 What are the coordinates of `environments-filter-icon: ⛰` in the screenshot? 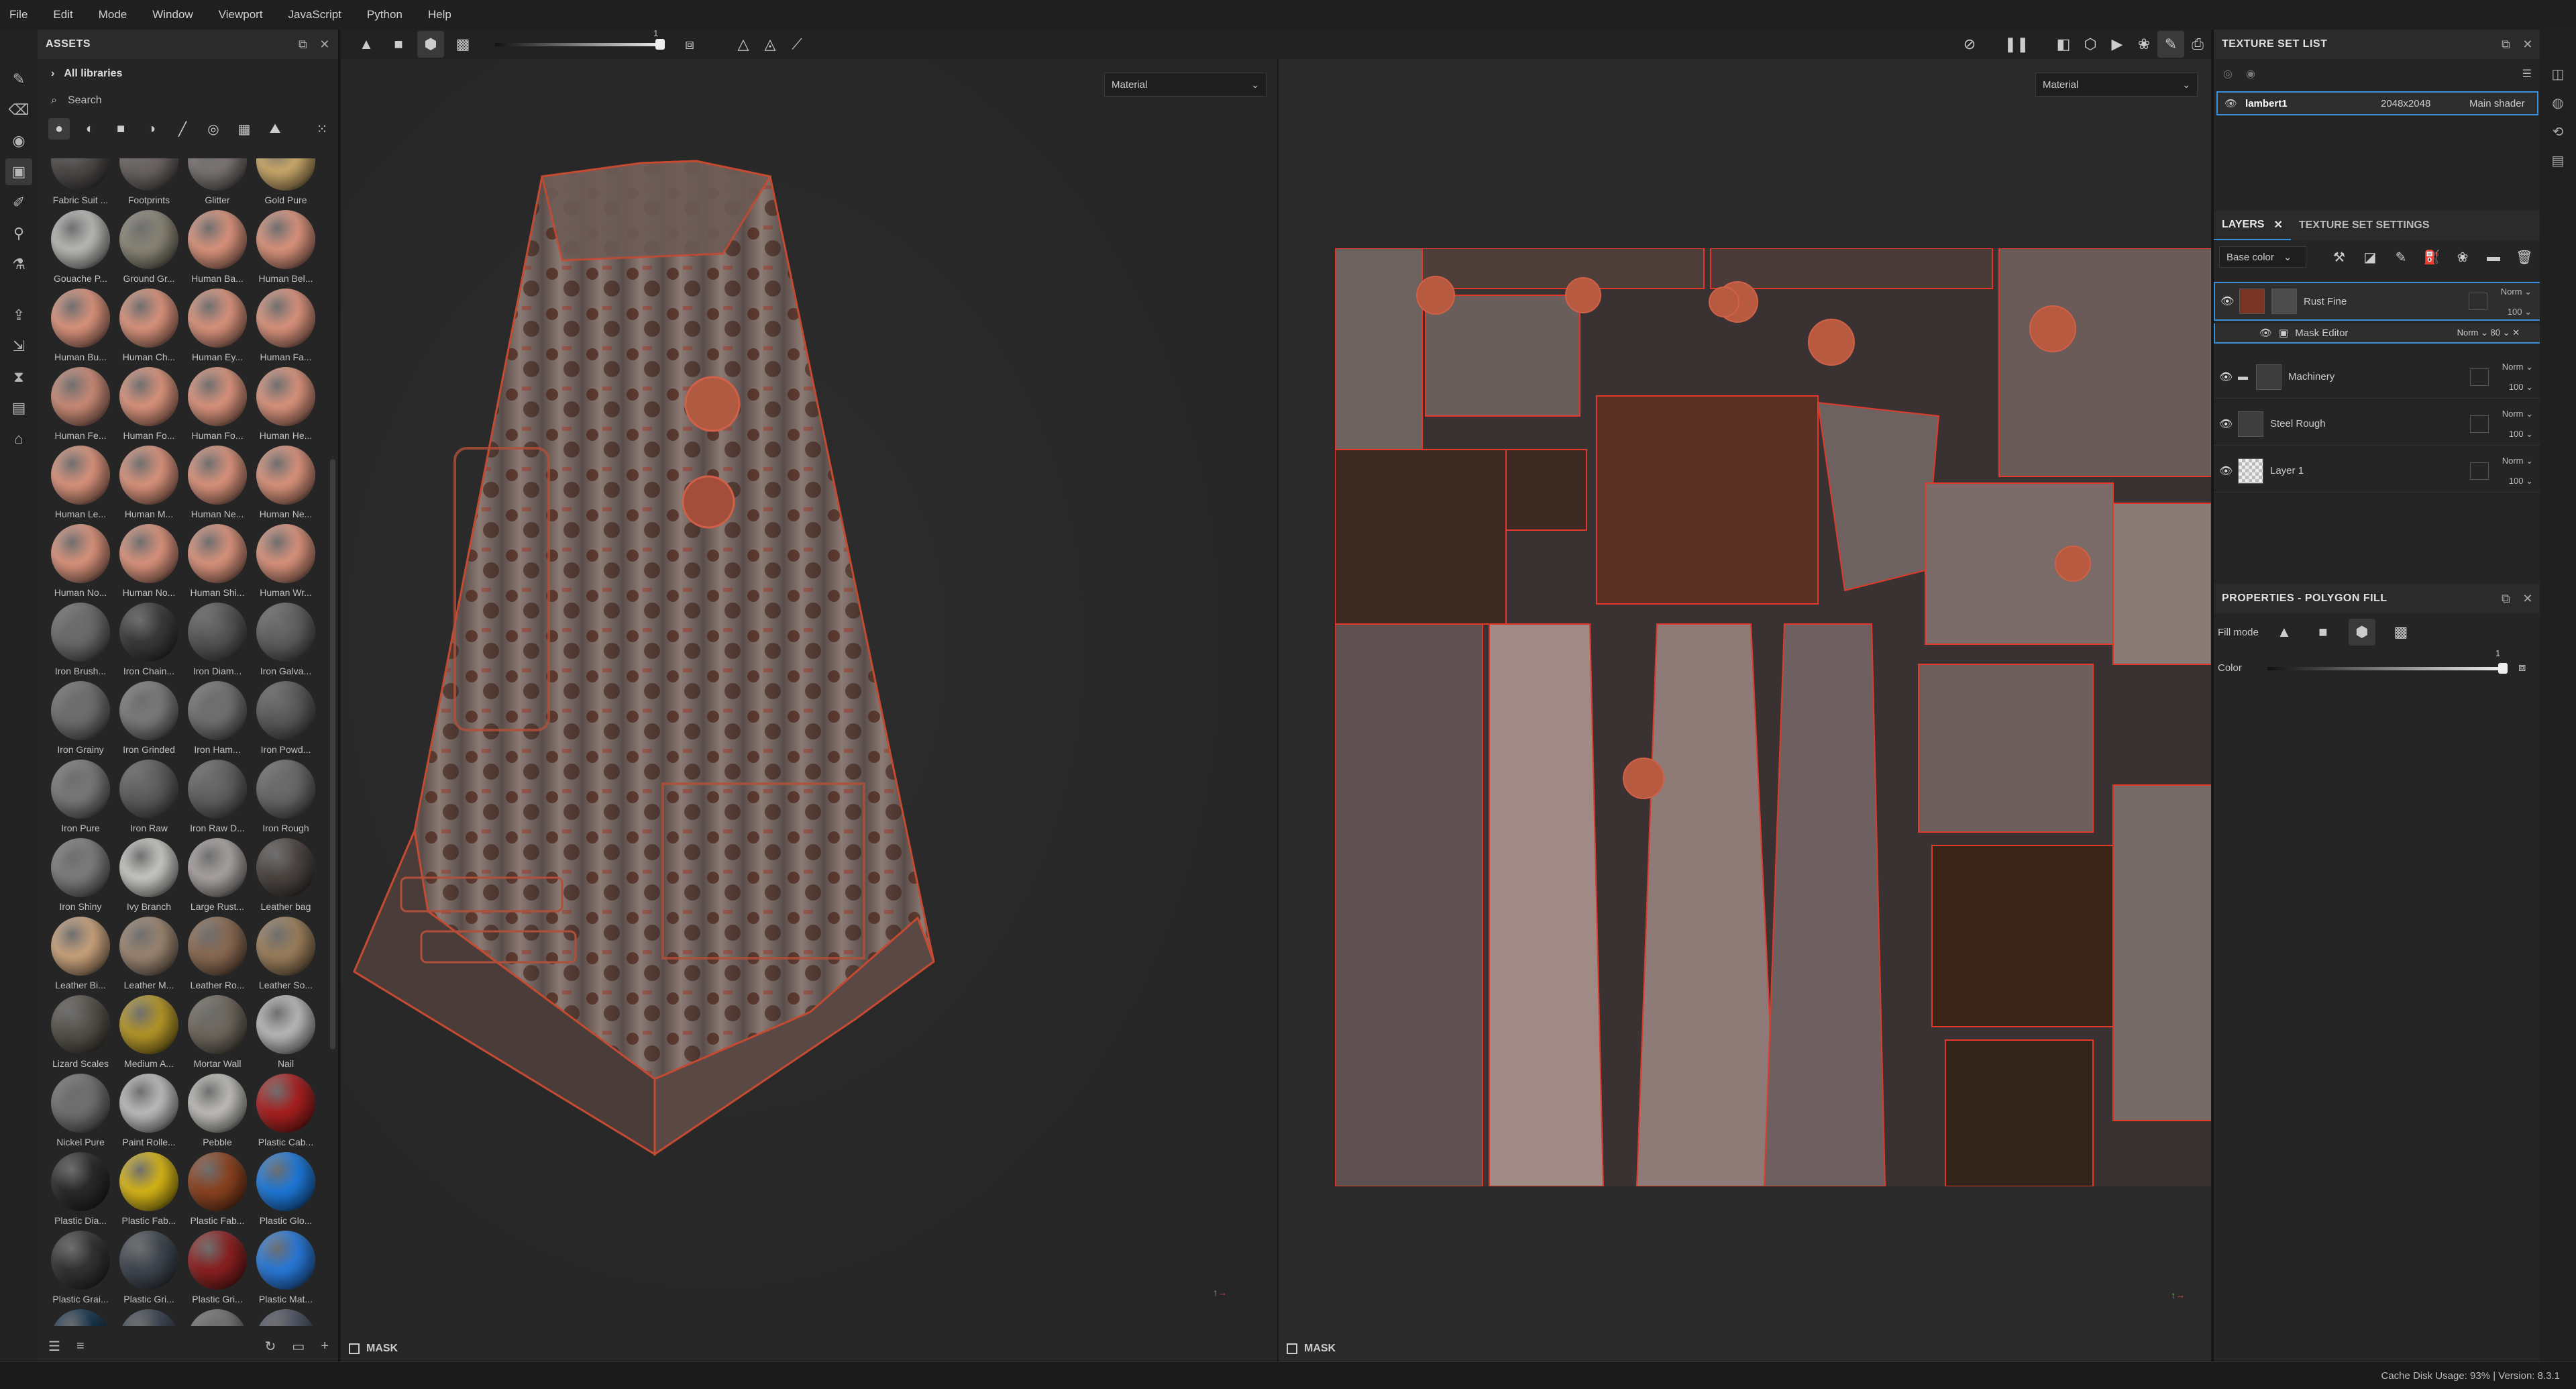 It's located at (275, 129).